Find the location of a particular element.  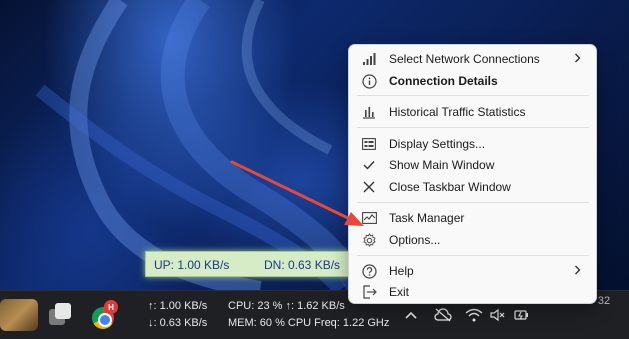

menu-item-label: Select Network Connections is located at coordinates (464, 59).